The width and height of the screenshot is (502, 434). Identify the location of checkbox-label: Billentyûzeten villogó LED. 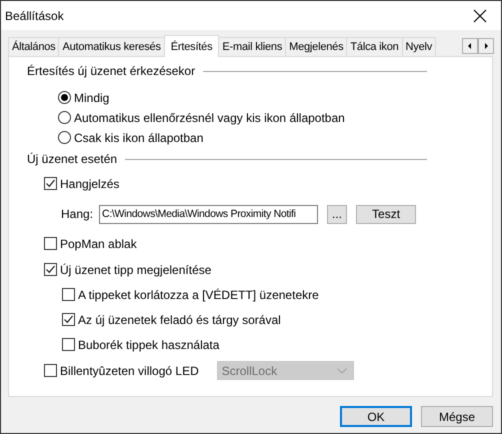
(129, 371).